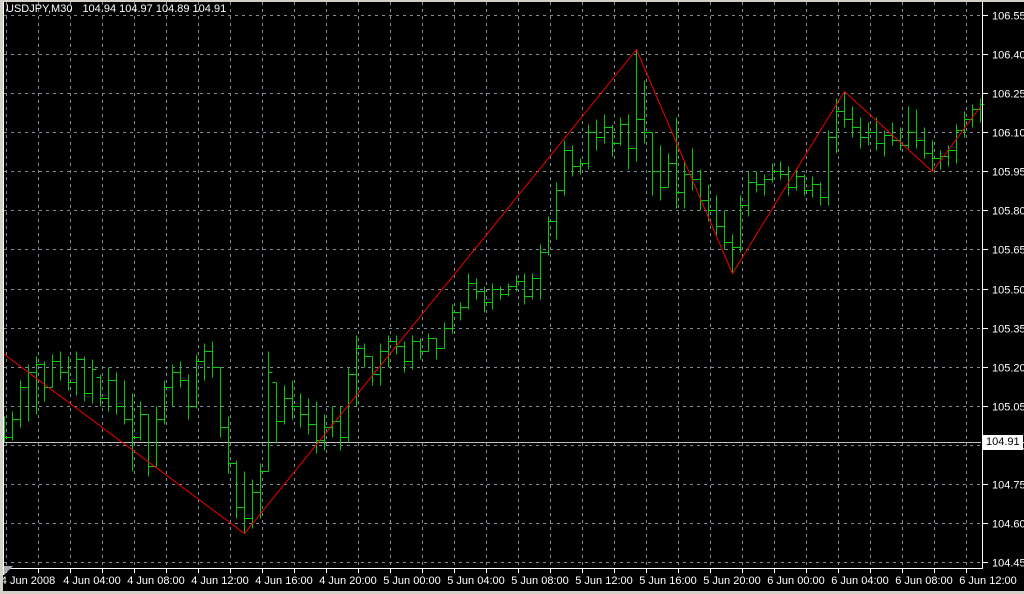 This screenshot has width=1024, height=594. What do you see at coordinates (1008, 525) in the screenshot?
I see `price-axis-label: 104.60` at bounding box center [1008, 525].